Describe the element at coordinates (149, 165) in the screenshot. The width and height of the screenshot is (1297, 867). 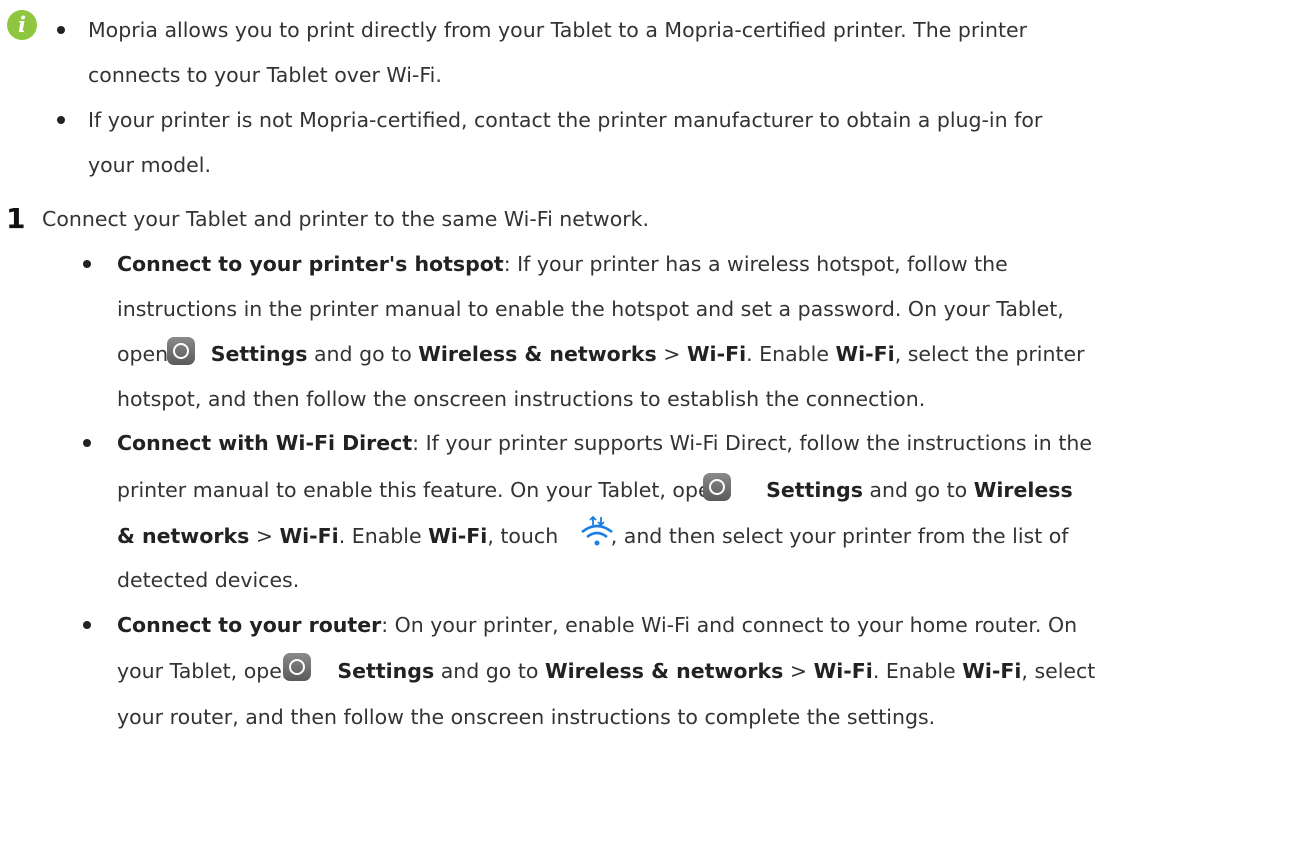
I see `note-bullet-2-line-2: your model.` at that location.